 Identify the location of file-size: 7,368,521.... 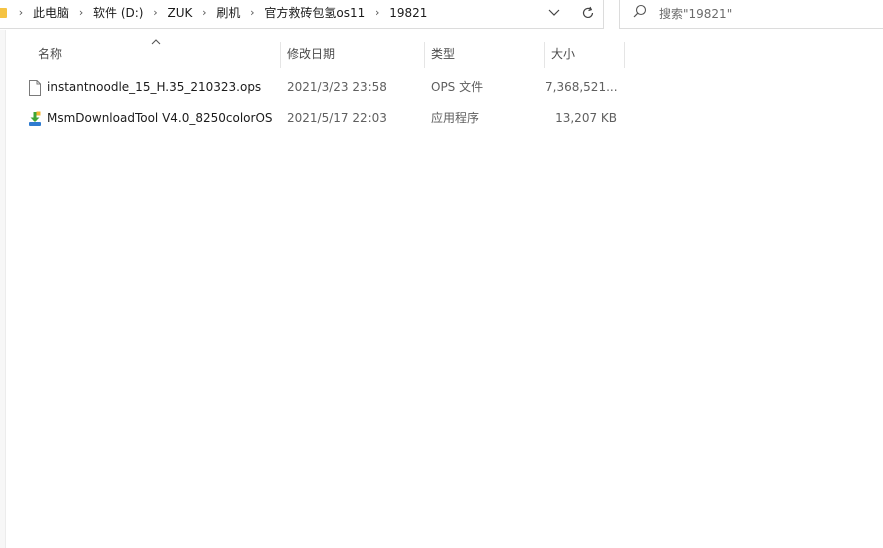
(581, 87).